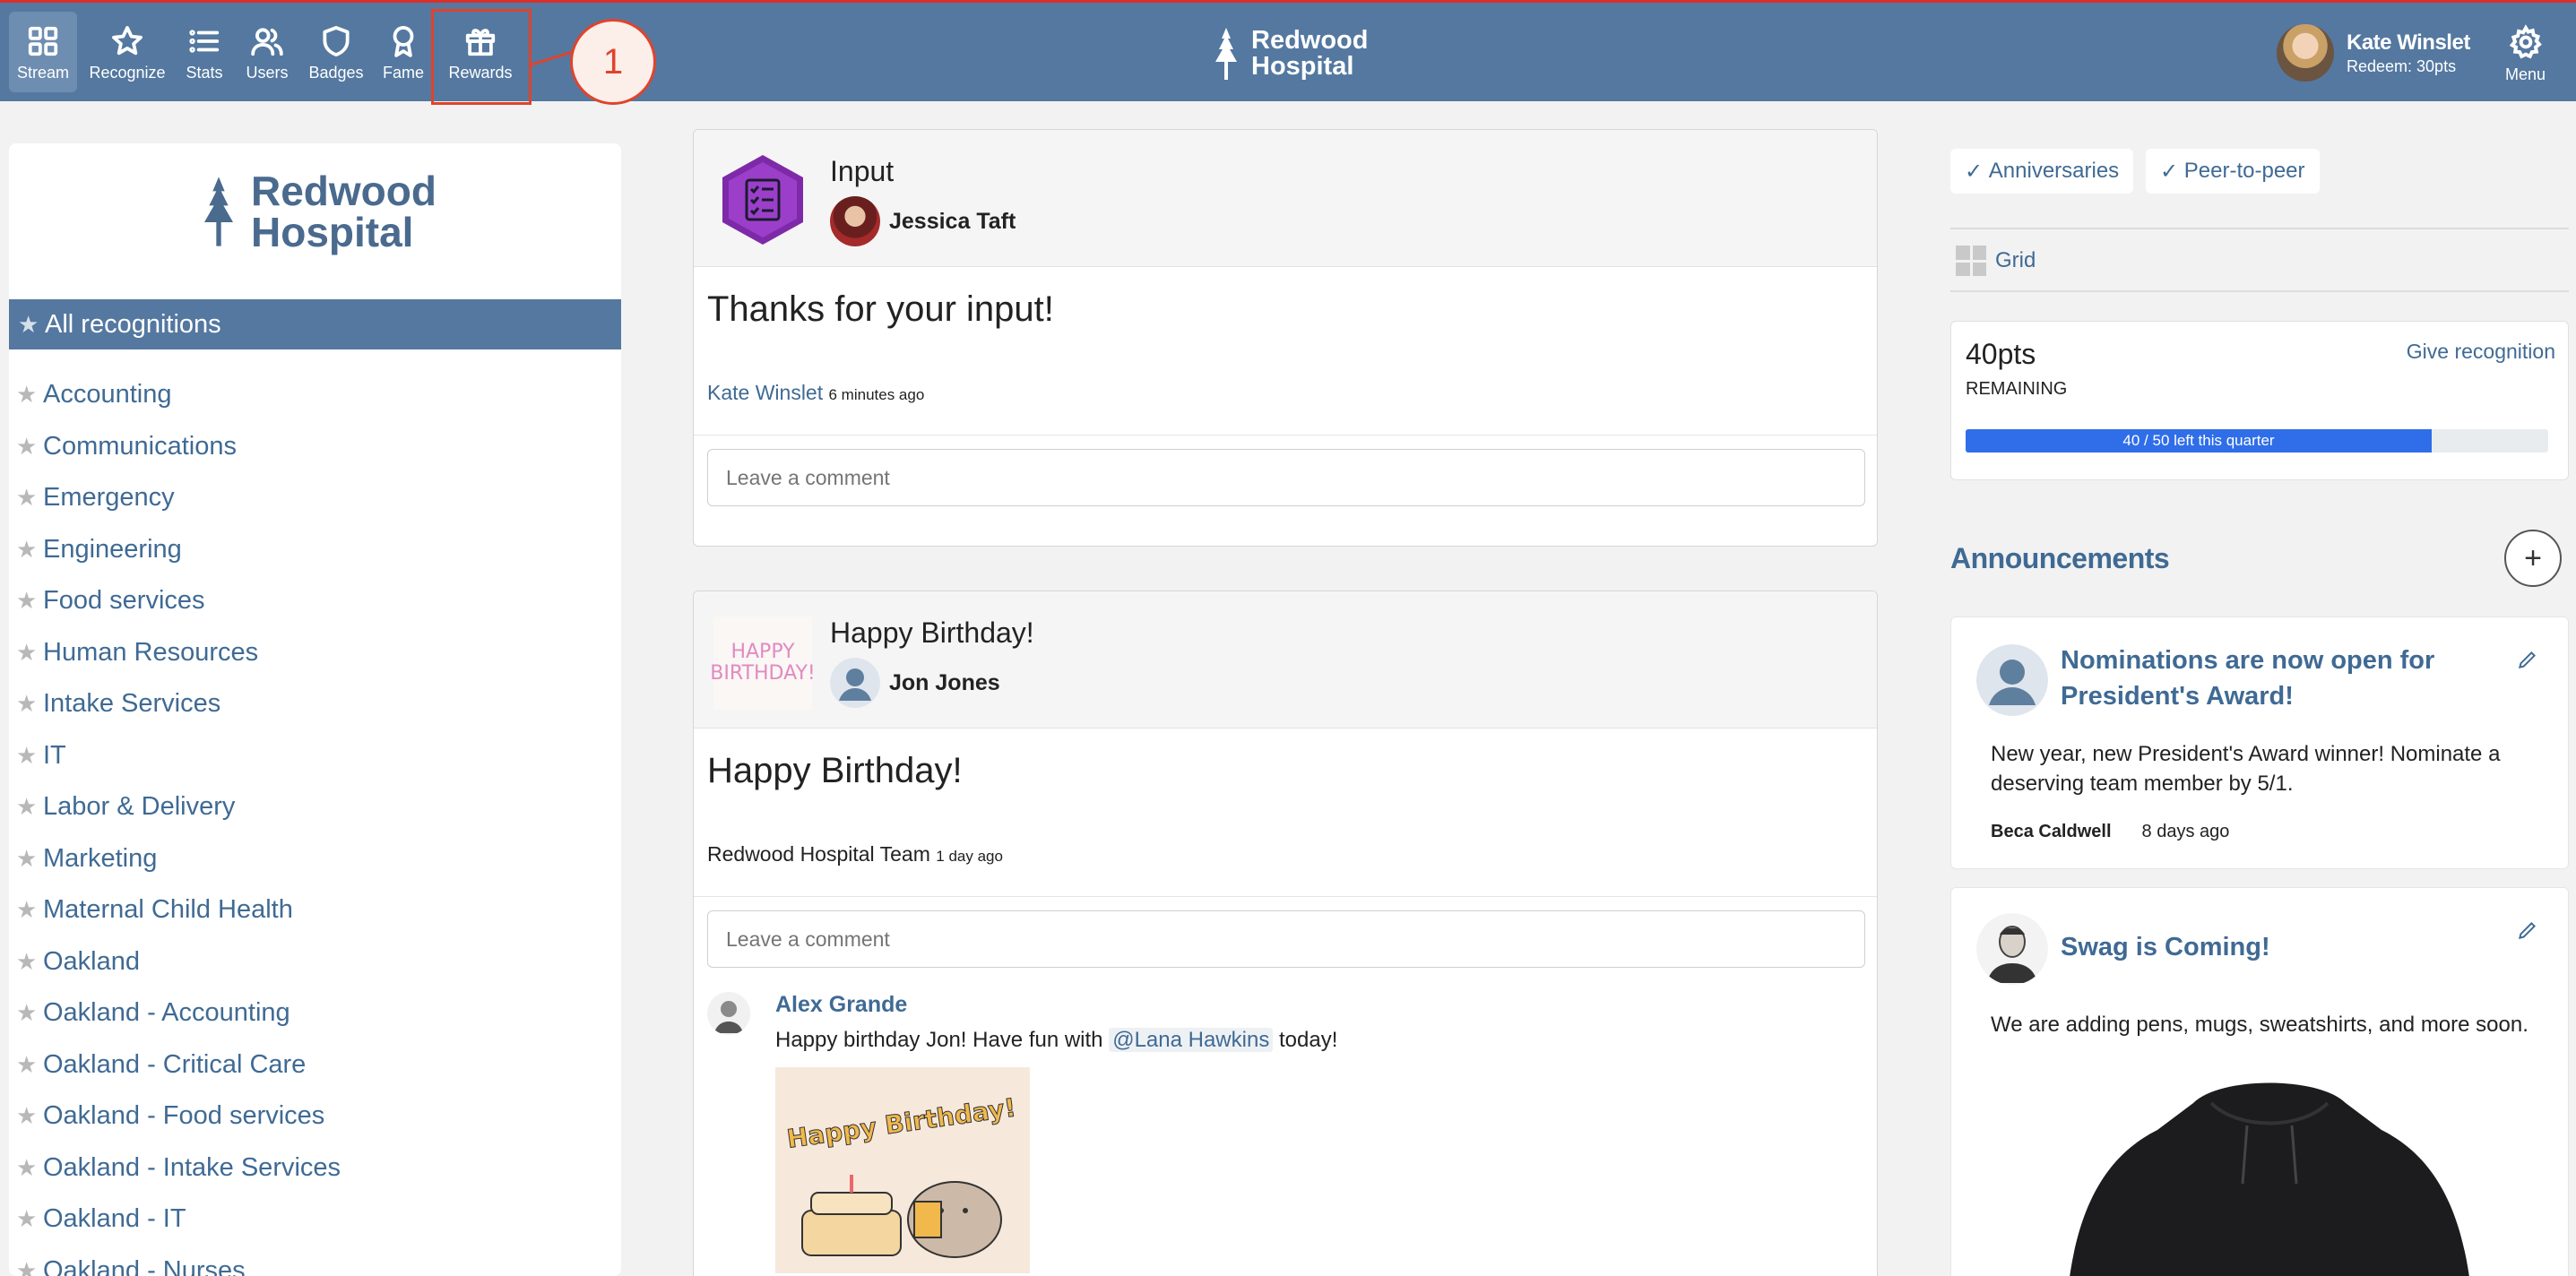  What do you see at coordinates (315, 447) in the screenshot?
I see `category-item: ★ Communications` at bounding box center [315, 447].